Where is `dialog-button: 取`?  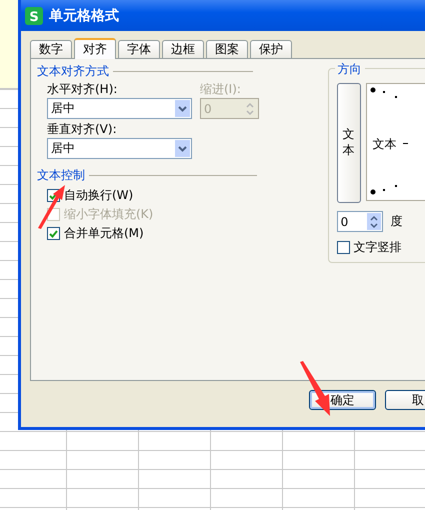 dialog-button: 取 is located at coordinates (404, 400).